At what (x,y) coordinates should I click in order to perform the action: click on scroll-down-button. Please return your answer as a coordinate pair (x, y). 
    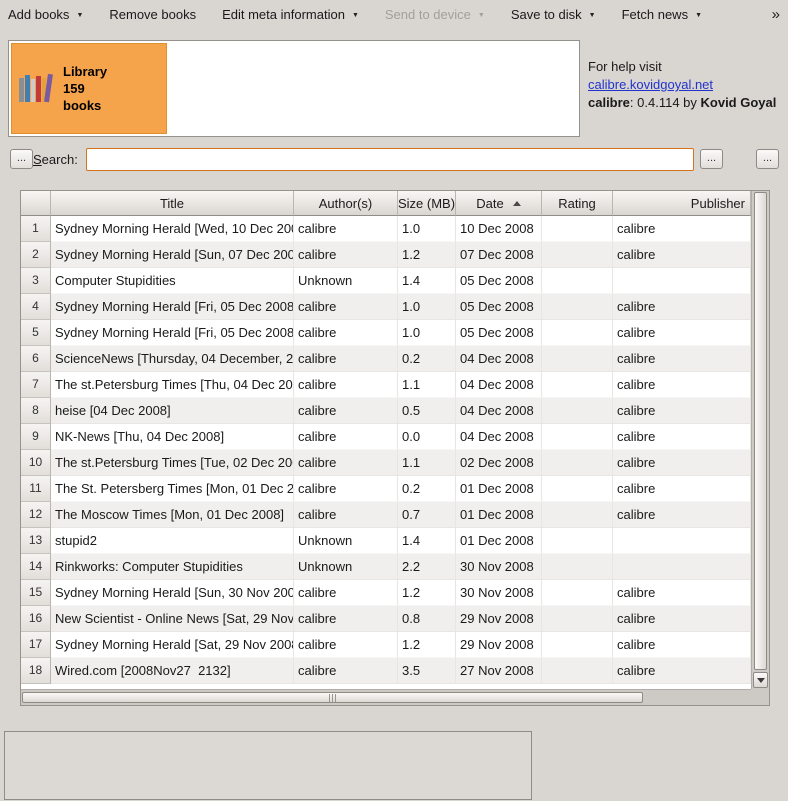
    Looking at the image, I should click on (760, 680).